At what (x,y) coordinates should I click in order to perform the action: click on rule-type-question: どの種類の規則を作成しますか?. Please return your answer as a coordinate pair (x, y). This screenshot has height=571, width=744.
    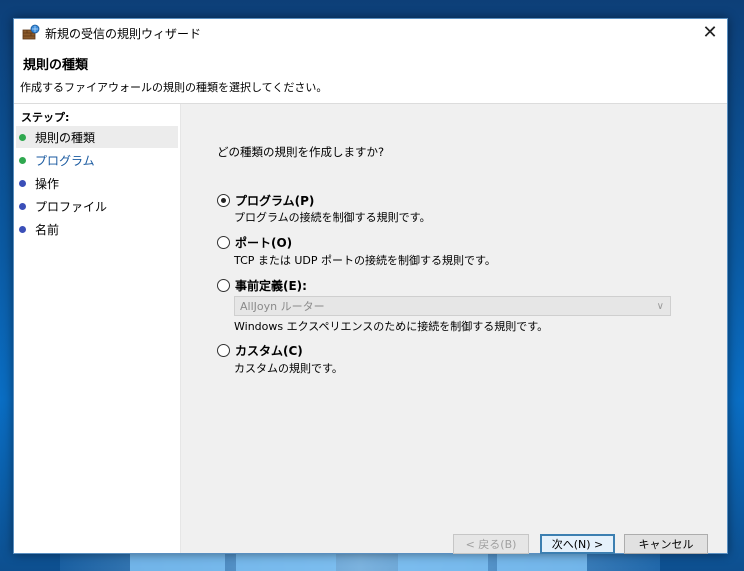
    Looking at the image, I should click on (301, 152).